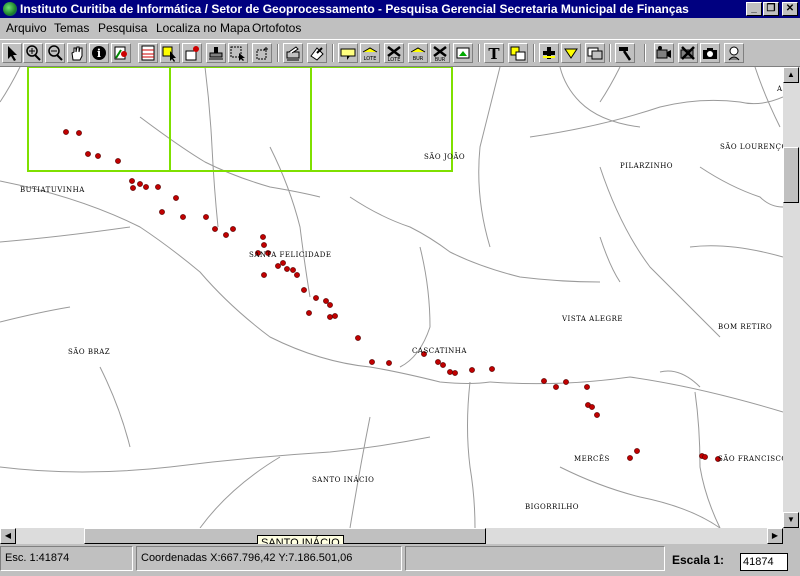  I want to click on print-icon, so click(293, 53).